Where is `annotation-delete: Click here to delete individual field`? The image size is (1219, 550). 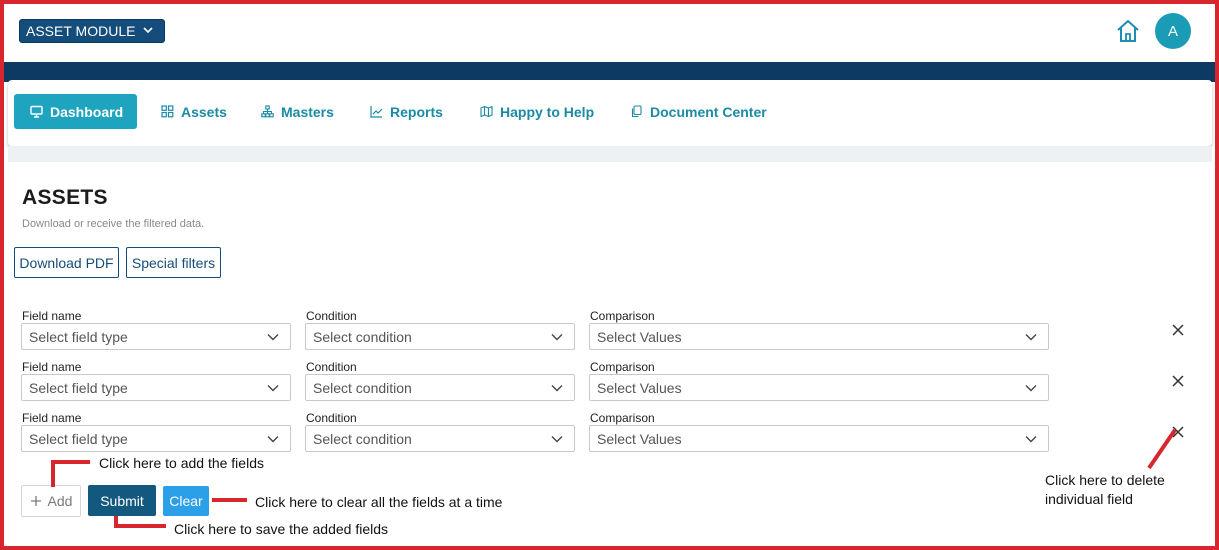
annotation-delete: Click here to delete individual field is located at coordinates (1105, 490).